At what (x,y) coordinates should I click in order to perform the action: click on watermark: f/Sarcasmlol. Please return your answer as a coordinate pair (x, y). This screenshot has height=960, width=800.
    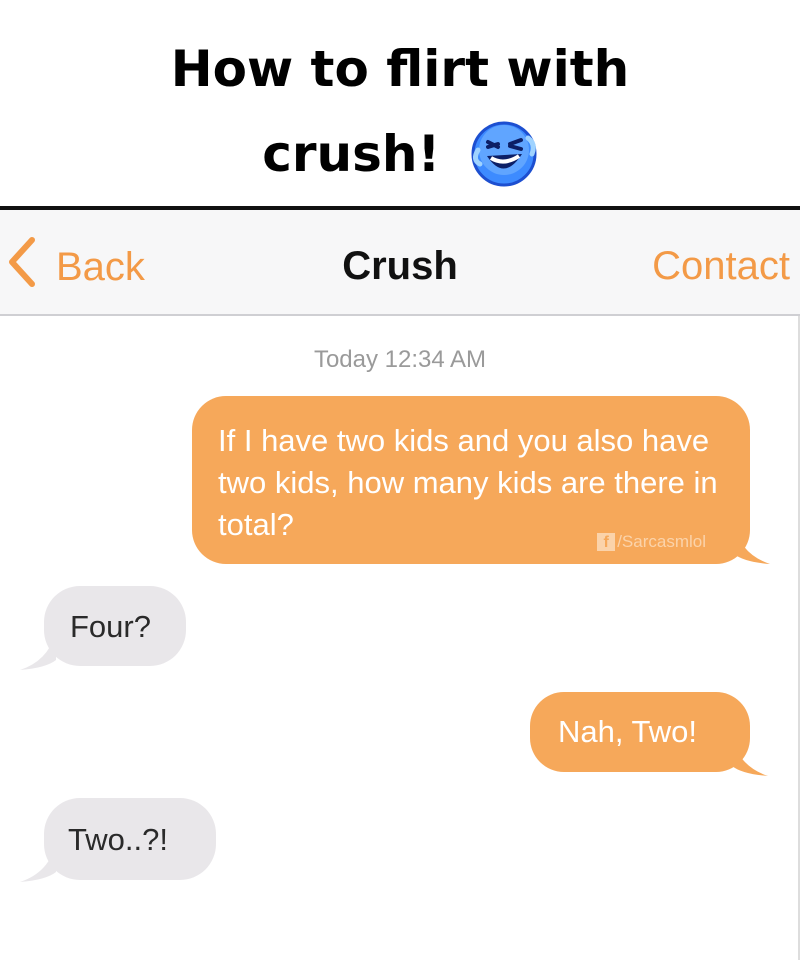
    Looking at the image, I should click on (651, 542).